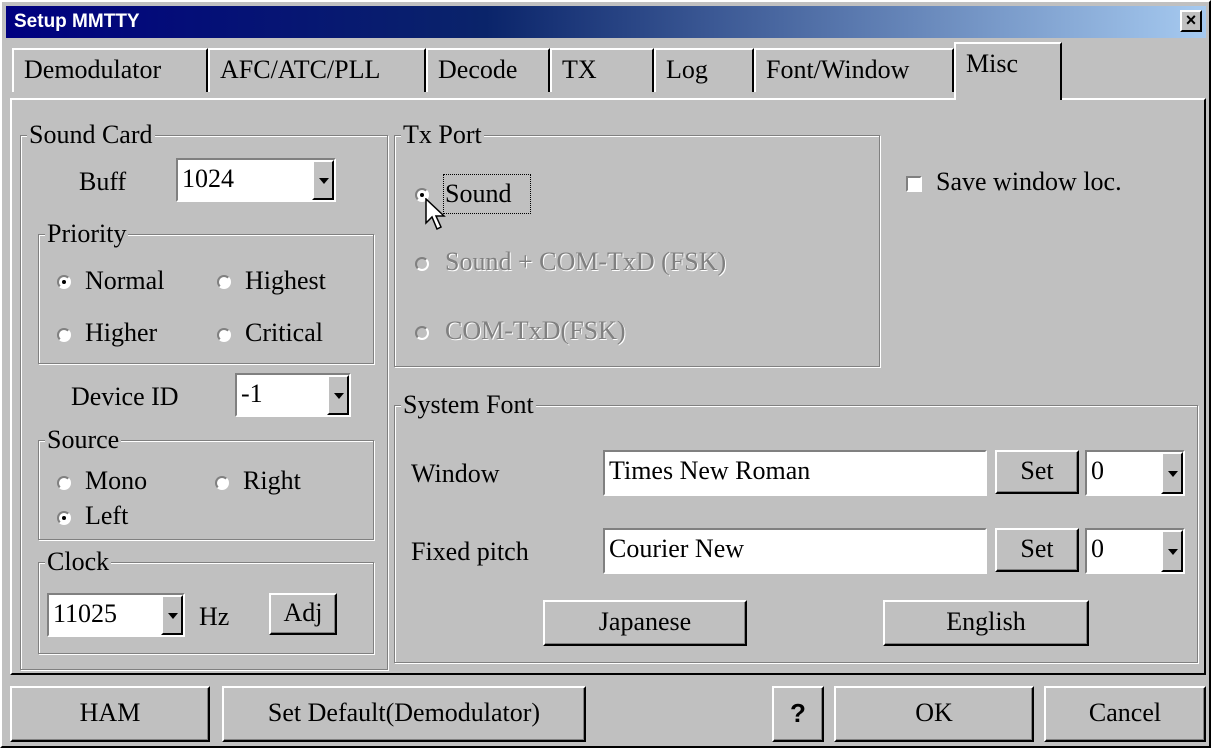 This screenshot has width=1211, height=748. What do you see at coordinates (404, 714) in the screenshot?
I see `set-default-button: Set Default(Demodulator)` at bounding box center [404, 714].